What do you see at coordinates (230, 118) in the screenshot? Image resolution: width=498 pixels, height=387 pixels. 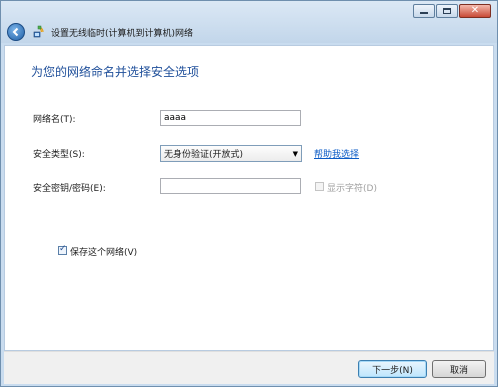 I see `network-name-input` at bounding box center [230, 118].